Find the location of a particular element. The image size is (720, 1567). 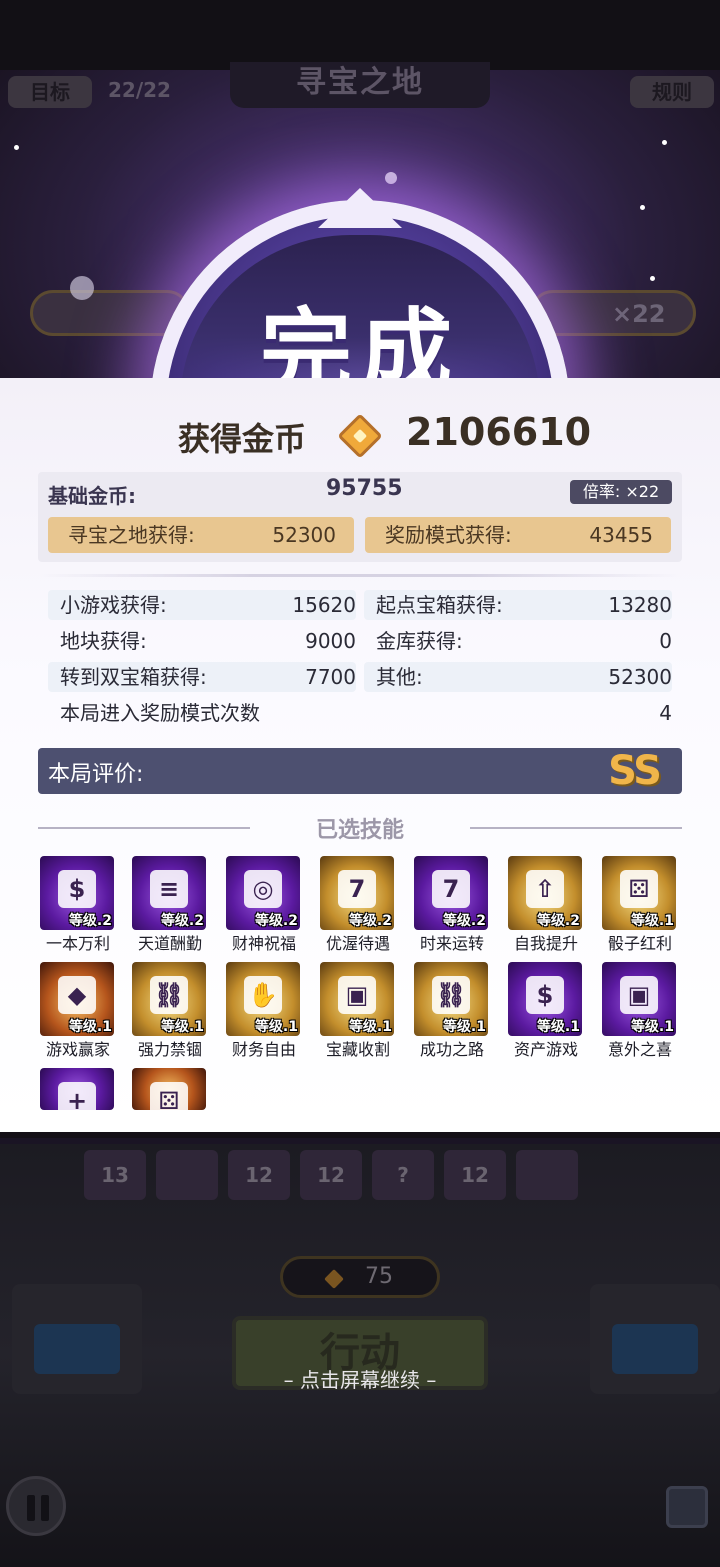

board-tile: ? is located at coordinates (403, 1175).